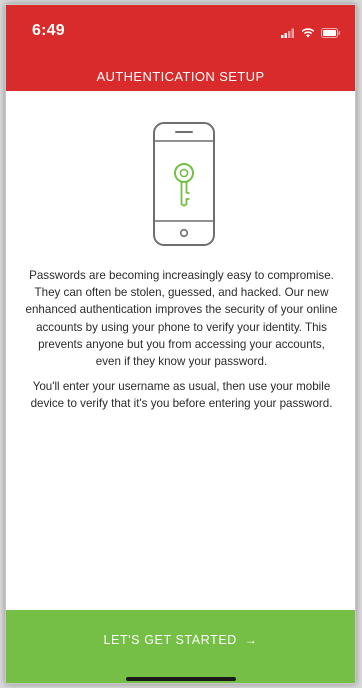 This screenshot has height=688, width=362. I want to click on battery-icon, so click(331, 34).